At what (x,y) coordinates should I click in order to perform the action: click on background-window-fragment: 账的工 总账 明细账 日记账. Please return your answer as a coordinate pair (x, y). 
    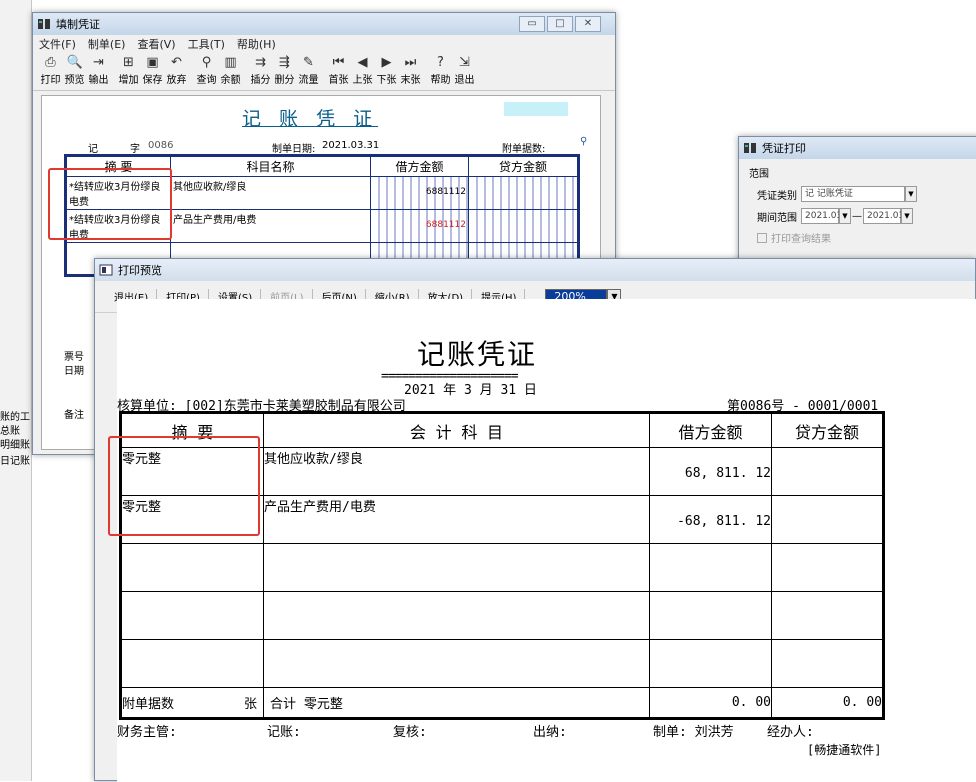
    Looking at the image, I should click on (16, 390).